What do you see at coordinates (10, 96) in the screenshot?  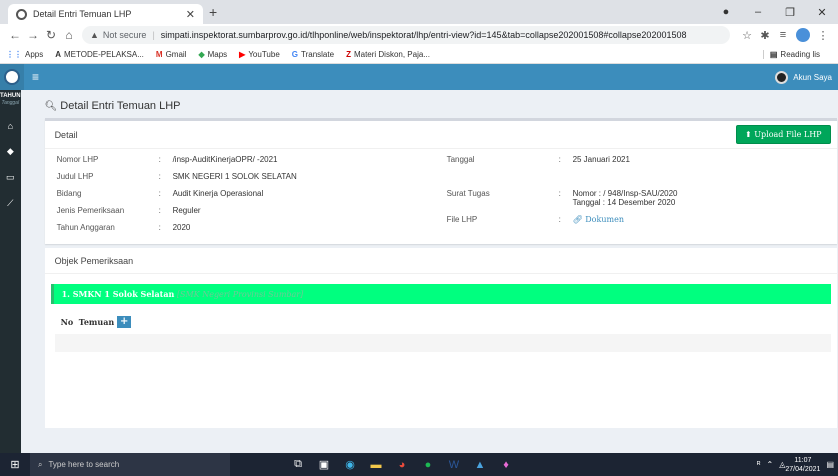 I see `sidebar-tahun: TAHUN` at bounding box center [10, 96].